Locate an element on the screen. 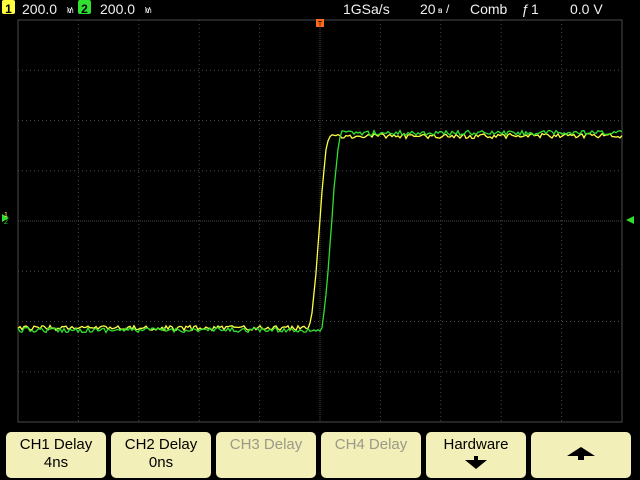 The width and height of the screenshot is (640, 480). acq-mode: Comb is located at coordinates (489, 9).